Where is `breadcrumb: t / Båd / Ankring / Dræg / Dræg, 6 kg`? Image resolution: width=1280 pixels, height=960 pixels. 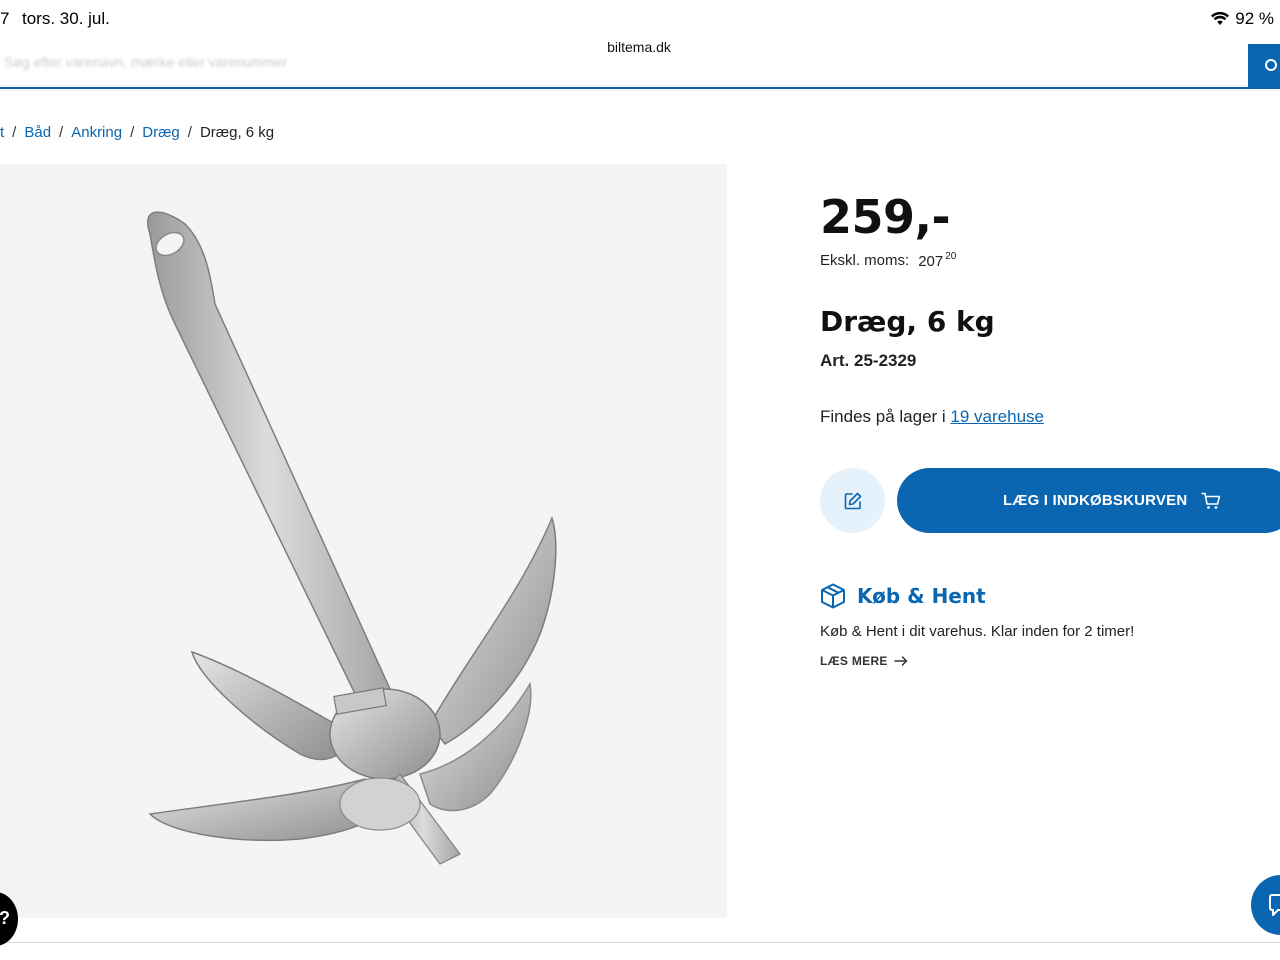
breadcrumb: t / Båd / Ankring / Dræg / Dræg, 6 kg is located at coordinates (137, 132).